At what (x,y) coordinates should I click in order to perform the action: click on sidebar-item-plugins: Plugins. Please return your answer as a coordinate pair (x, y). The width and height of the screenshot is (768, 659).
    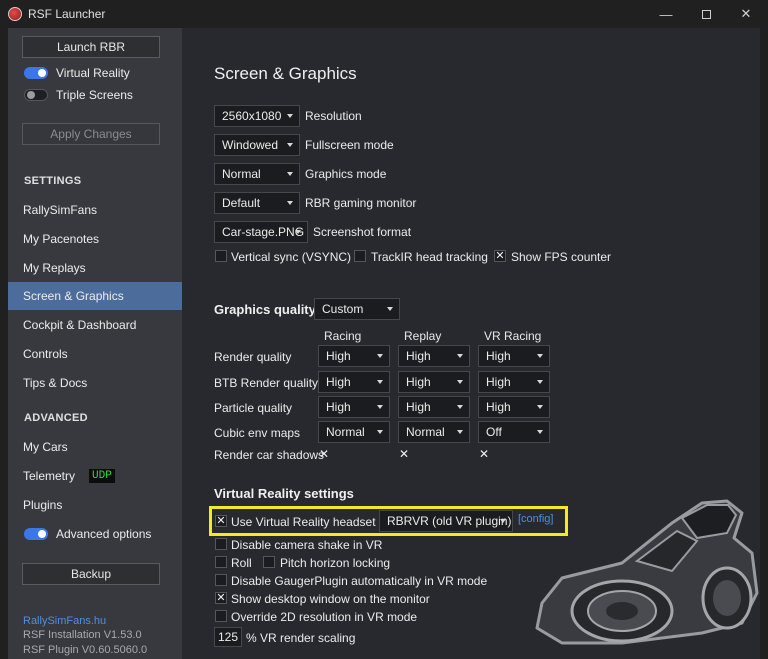
    Looking at the image, I should click on (95, 505).